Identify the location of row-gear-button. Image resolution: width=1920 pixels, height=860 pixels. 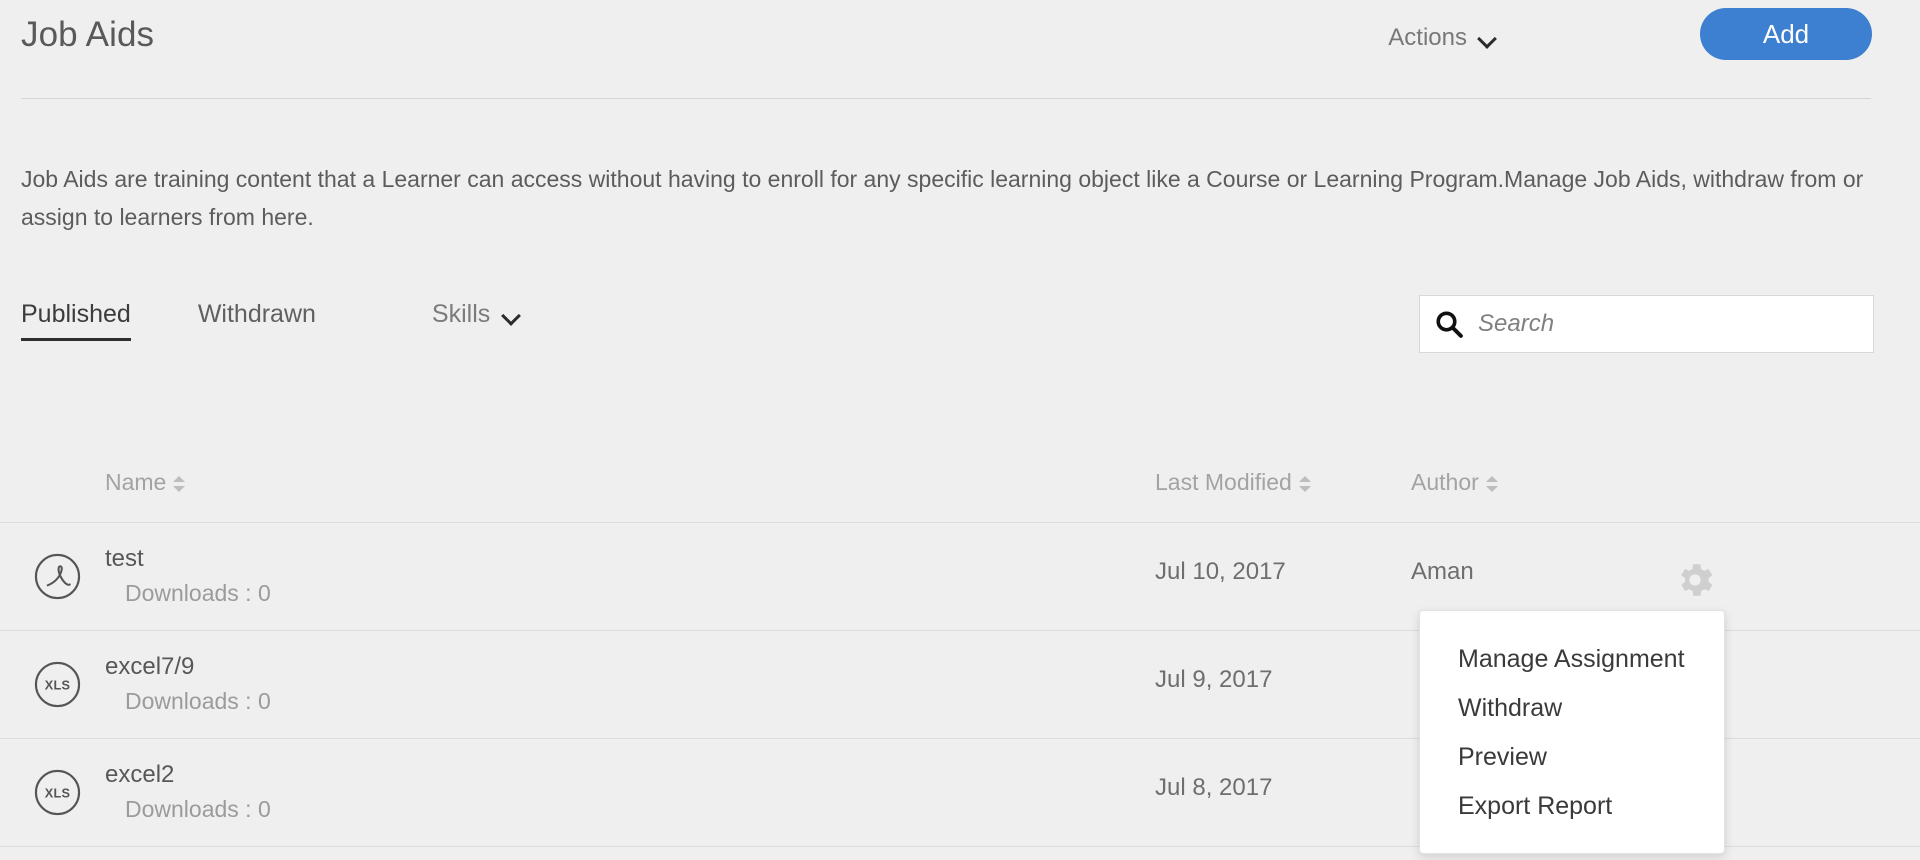
(1695, 580).